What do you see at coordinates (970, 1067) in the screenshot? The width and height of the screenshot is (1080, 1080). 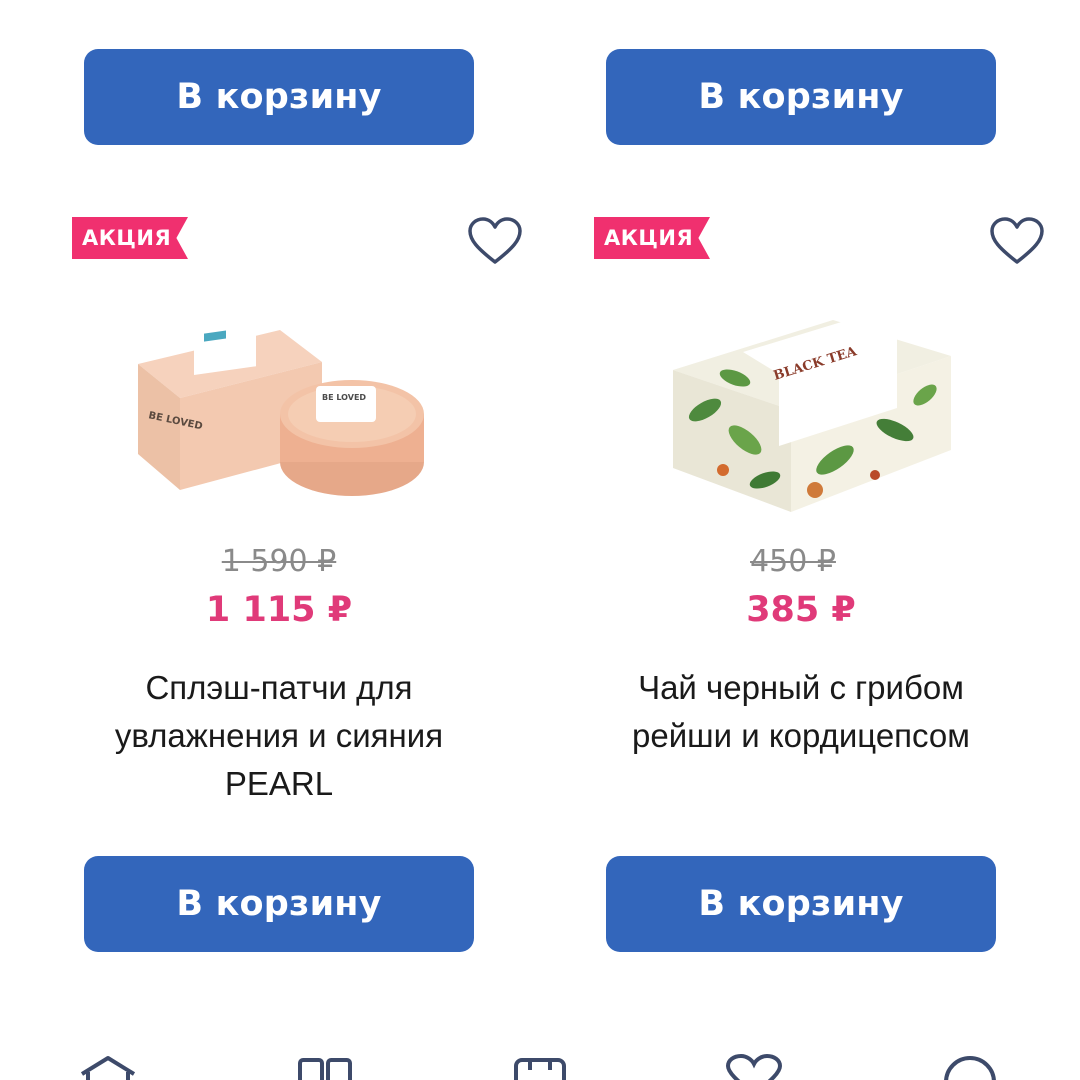 I see `profile-icon` at bounding box center [970, 1067].